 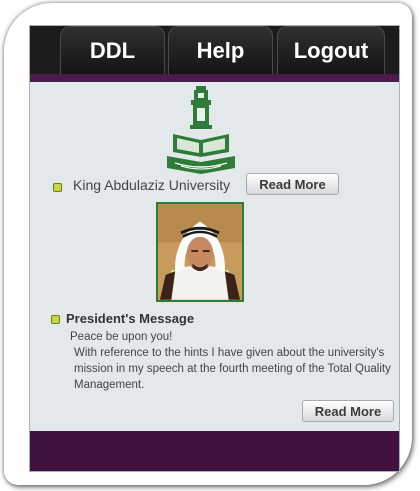 I want to click on top-navigation-bar: DDL Help Logout, so click(x=214, y=54).